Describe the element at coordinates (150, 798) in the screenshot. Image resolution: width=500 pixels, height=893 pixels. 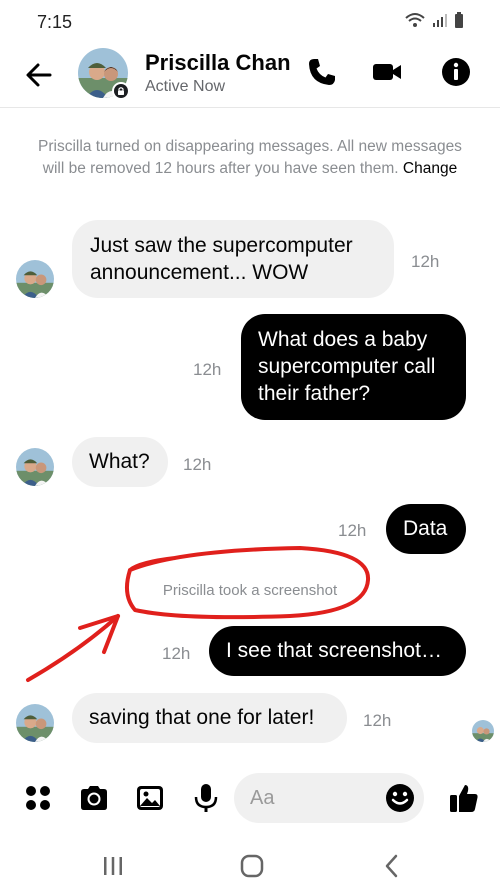
I see `image-gallery-icon` at that location.